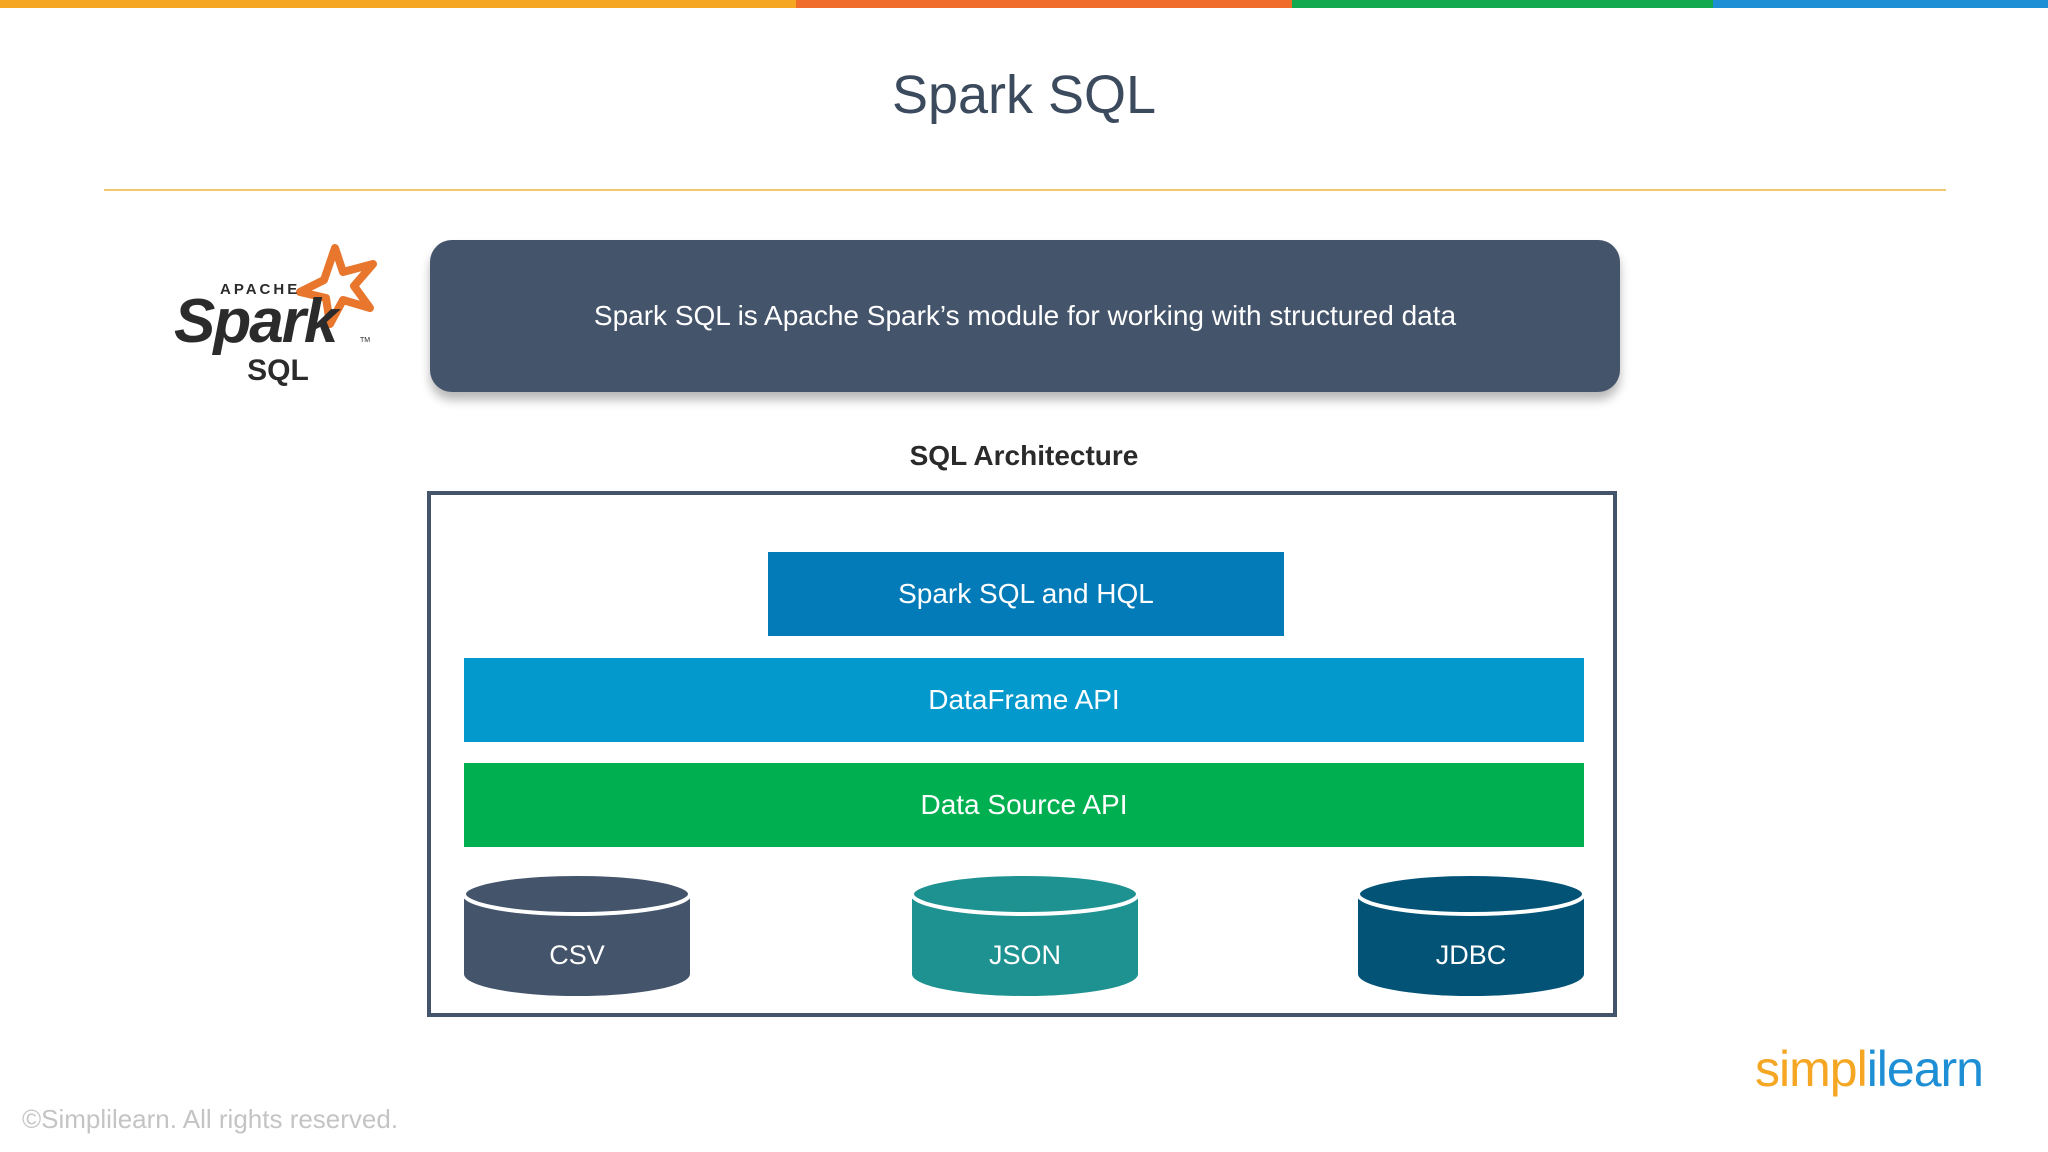 The width and height of the screenshot is (2048, 1152). I want to click on logo-spark-text: Spark, so click(258, 321).